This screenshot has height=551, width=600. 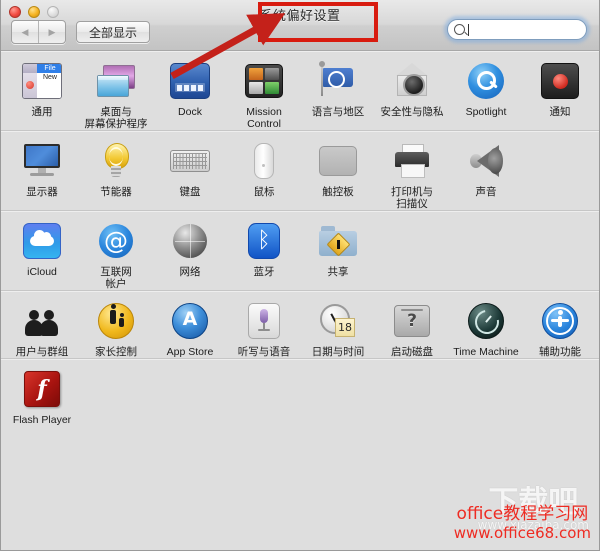 I want to click on pref-pane-app-store: A App Store, so click(x=190, y=324).